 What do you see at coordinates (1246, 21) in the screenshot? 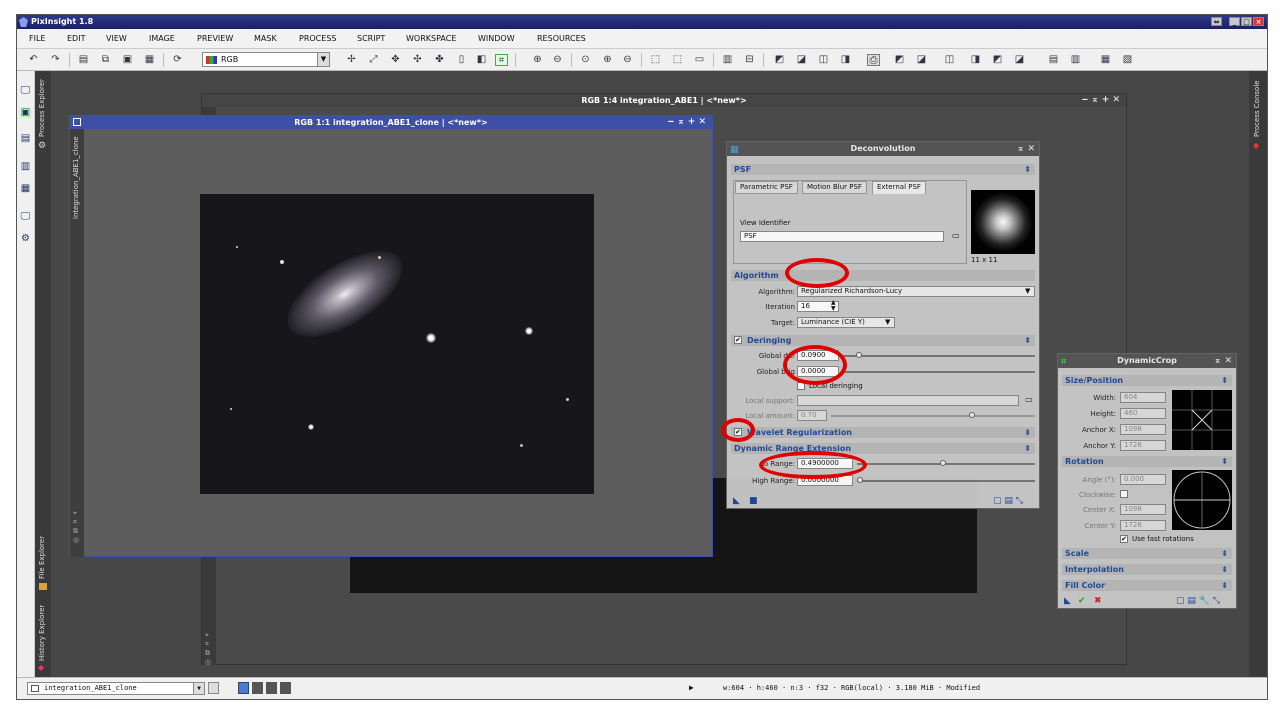
I see `maximize-button: □` at bounding box center [1246, 21].